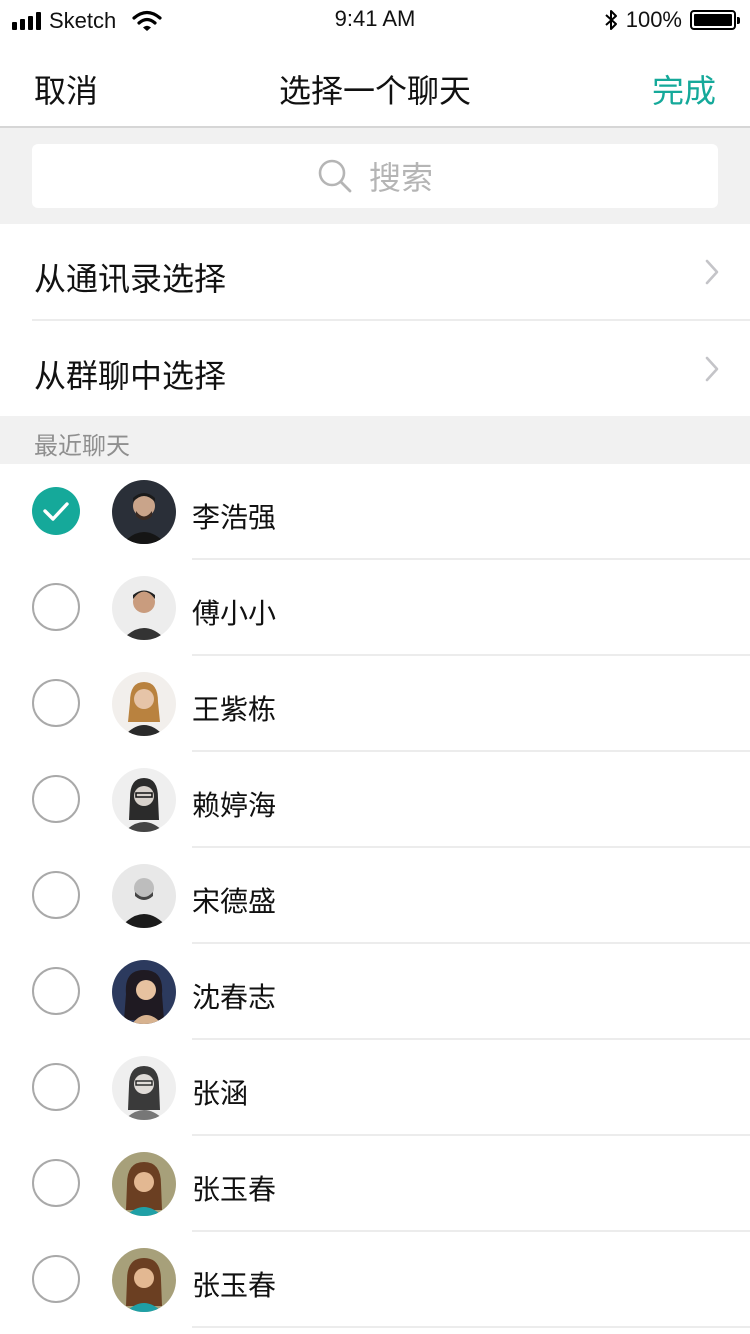 The image size is (750, 1334). Describe the element at coordinates (684, 89) in the screenshot. I see `done-button: 完成` at that location.